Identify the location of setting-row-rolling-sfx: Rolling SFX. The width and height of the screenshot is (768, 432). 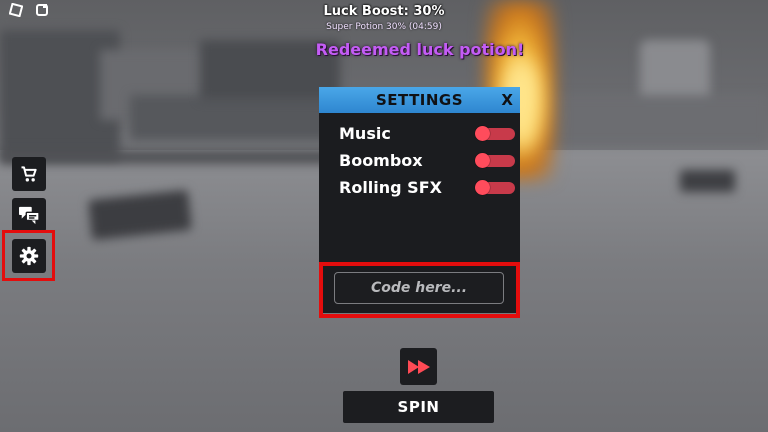
(427, 189).